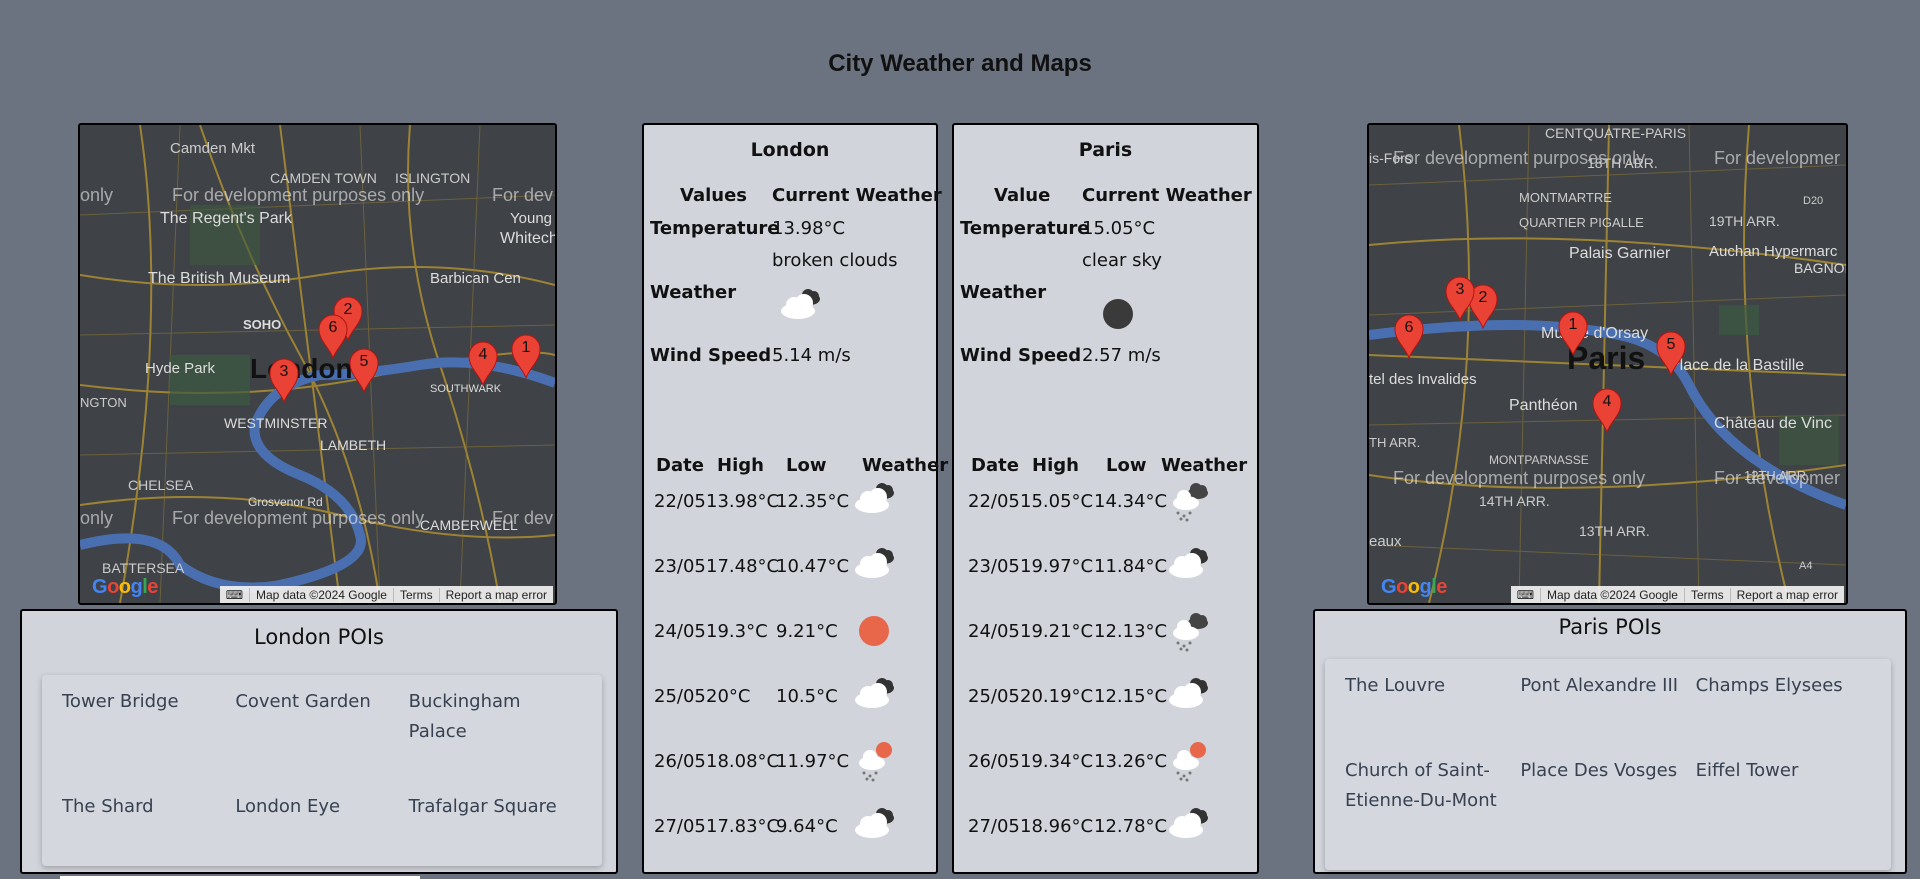 The width and height of the screenshot is (1920, 879). Describe the element at coordinates (807, 631) in the screenshot. I see `forecast-low: 9.21°C` at that location.